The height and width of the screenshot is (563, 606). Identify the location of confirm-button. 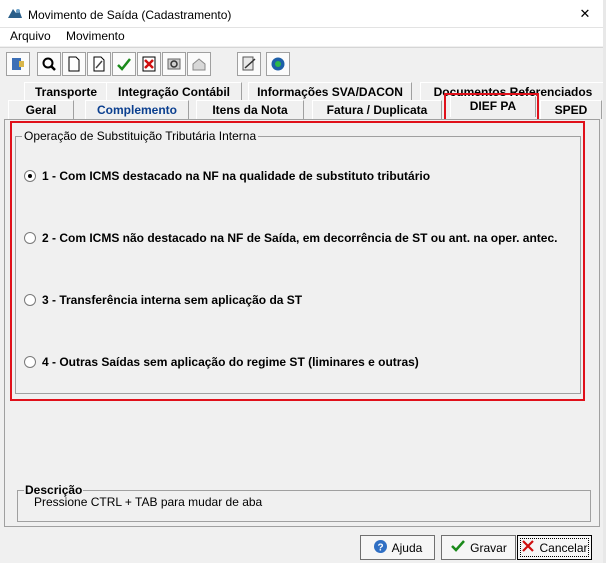
(124, 64).